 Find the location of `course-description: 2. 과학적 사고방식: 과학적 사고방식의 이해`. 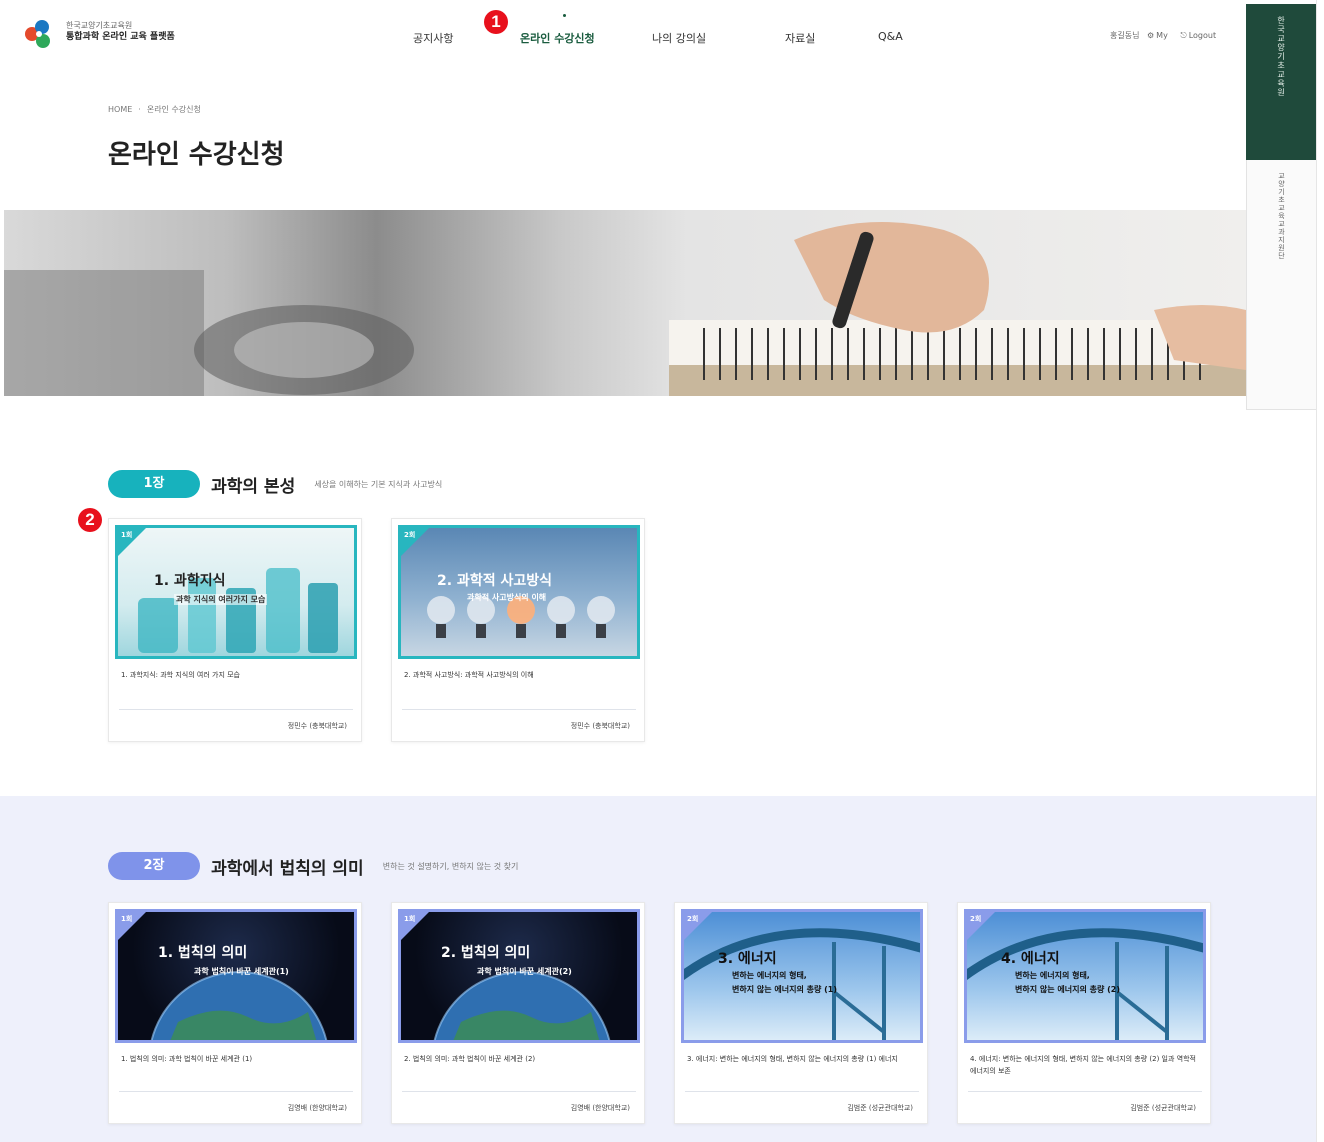

course-description: 2. 과학적 사고방식: 과학적 사고방식의 이해 is located at coordinates (469, 675).